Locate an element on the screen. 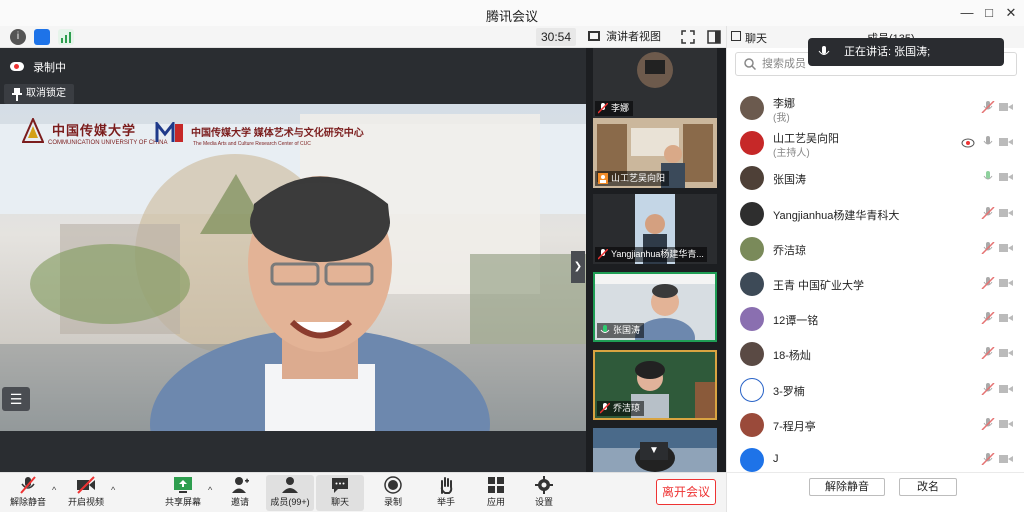  camera-off-icon is located at coordinates (86, 485).